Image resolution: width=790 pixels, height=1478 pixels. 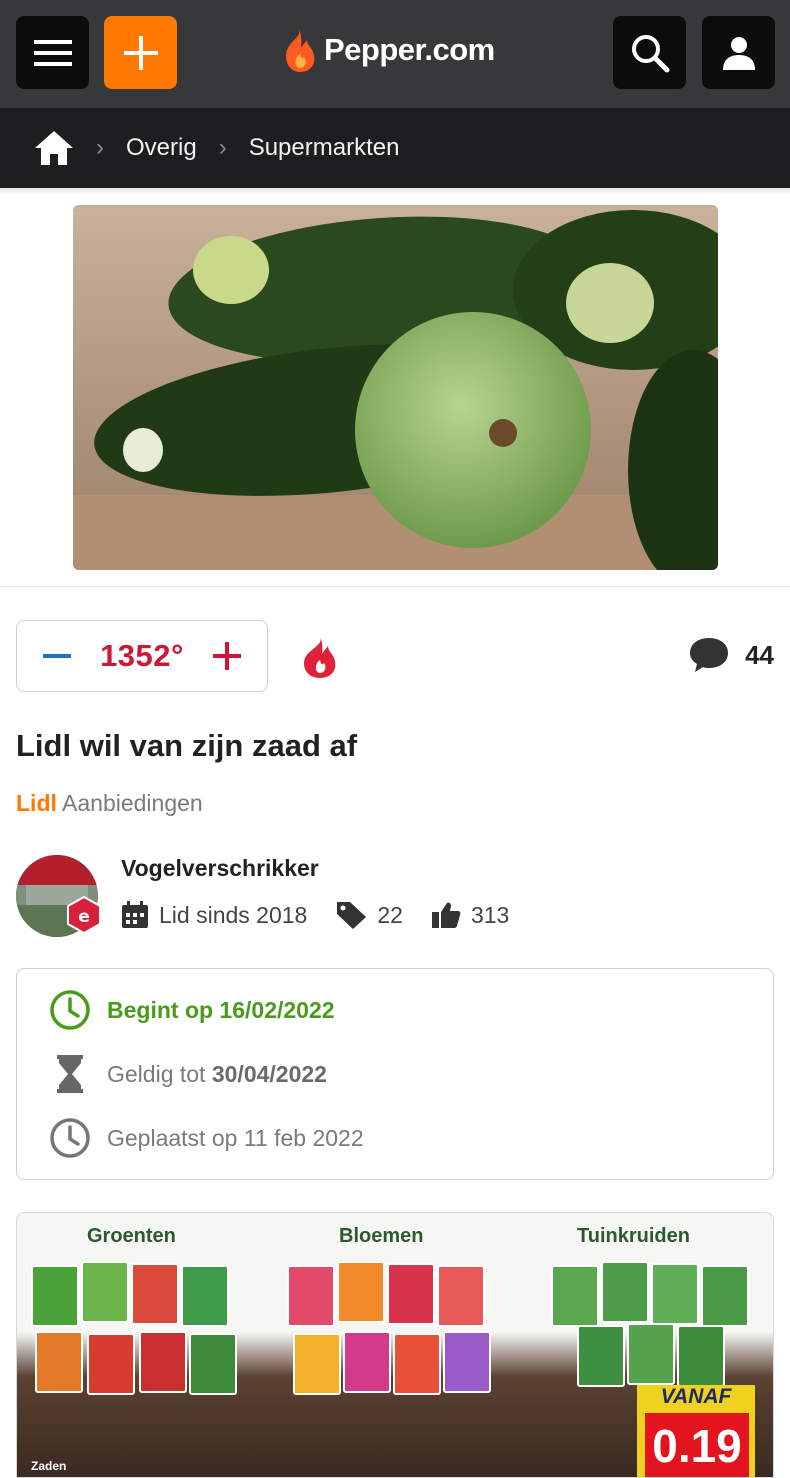 I want to click on deal-count: 22, so click(x=369, y=915).